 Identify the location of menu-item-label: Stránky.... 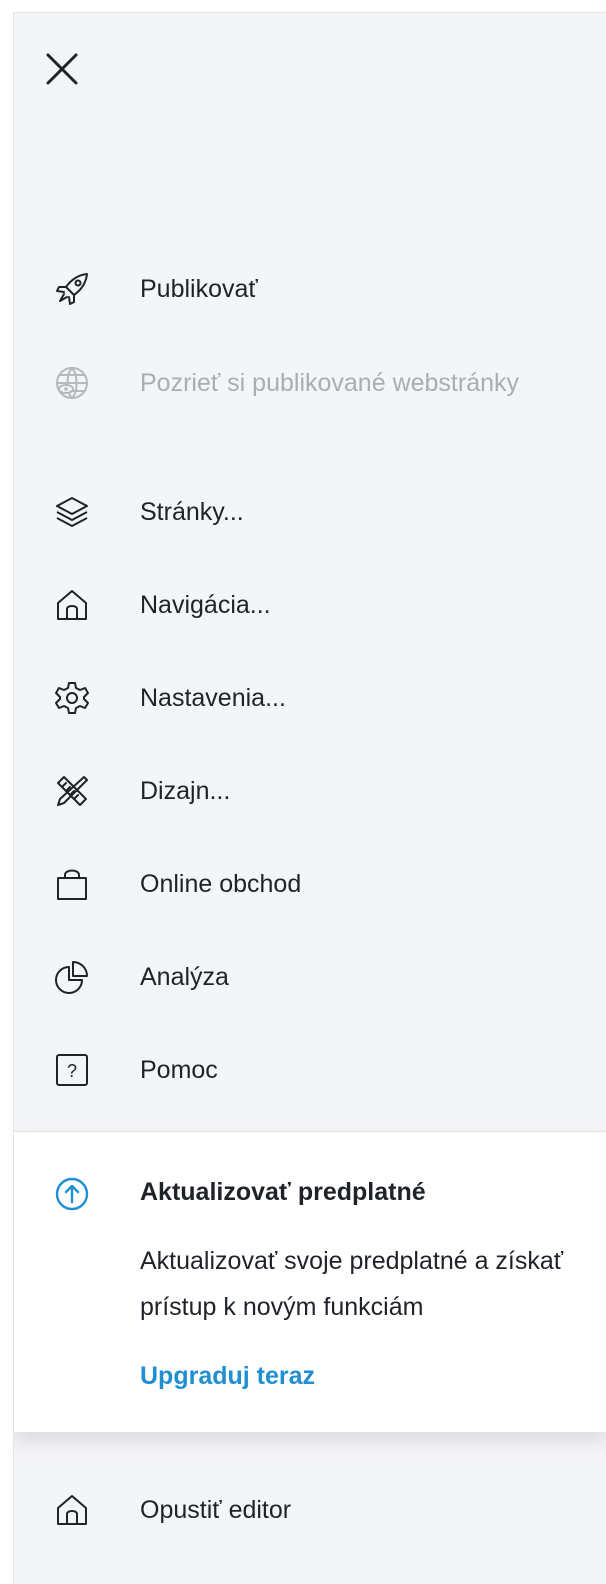
(192, 511).